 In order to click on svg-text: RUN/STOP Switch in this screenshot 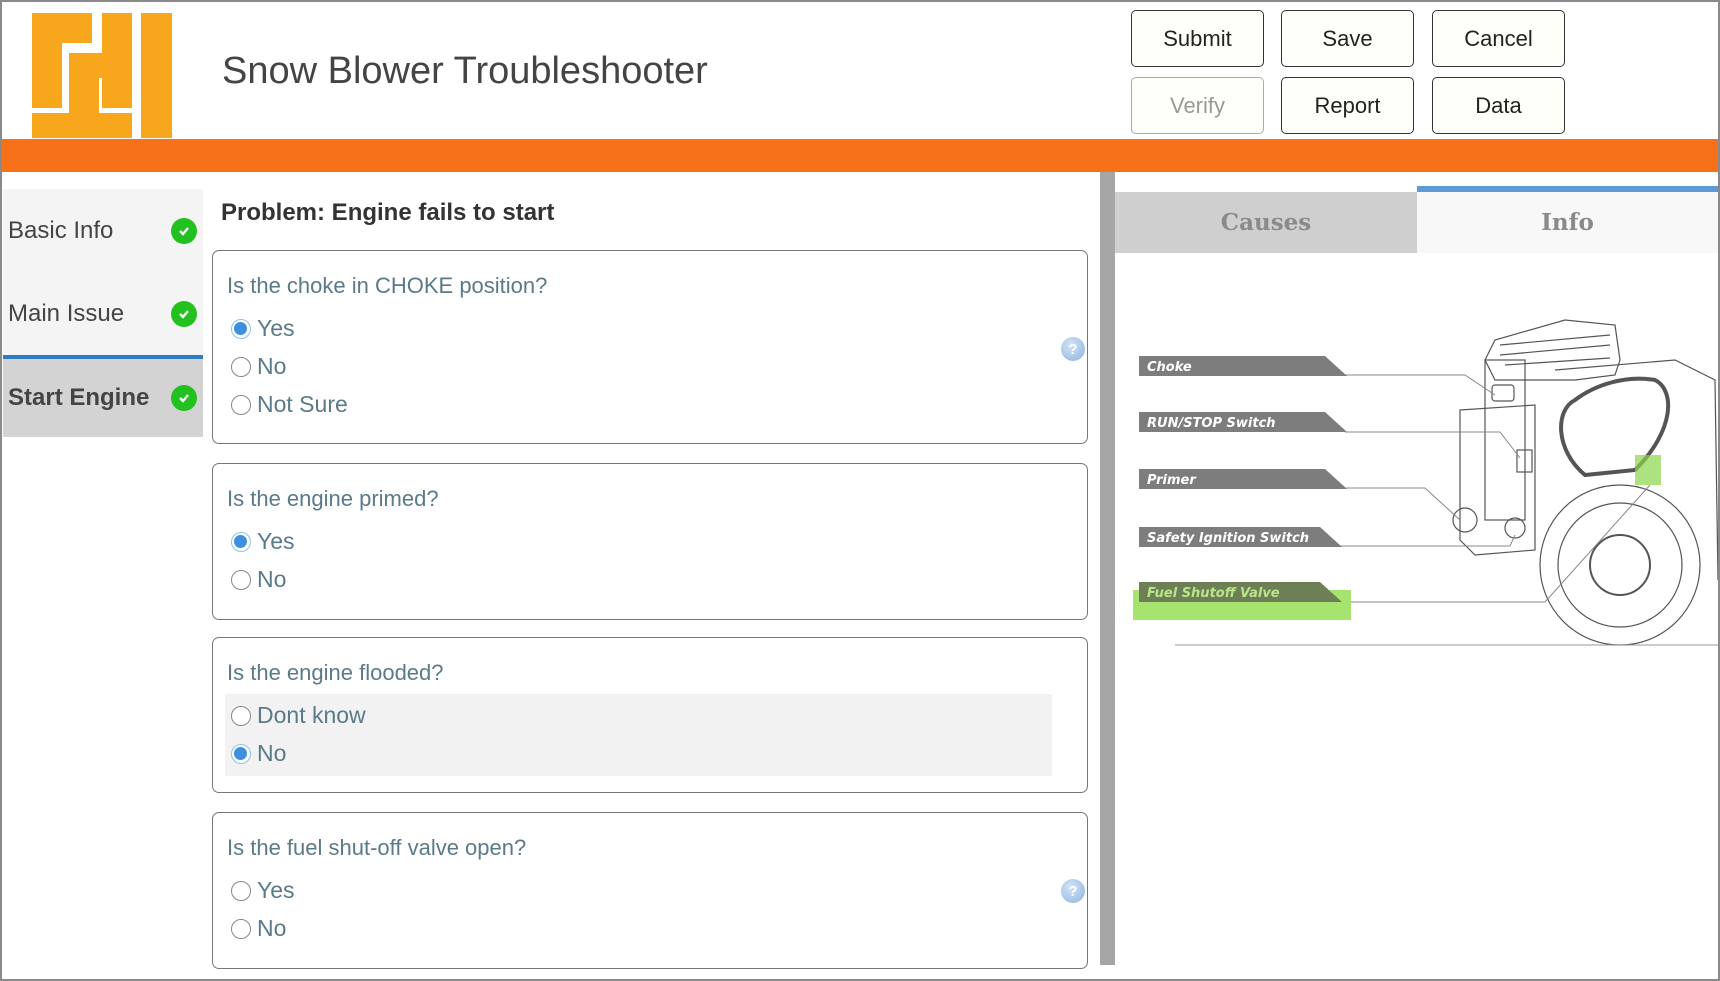, I will do `click(1211, 423)`.